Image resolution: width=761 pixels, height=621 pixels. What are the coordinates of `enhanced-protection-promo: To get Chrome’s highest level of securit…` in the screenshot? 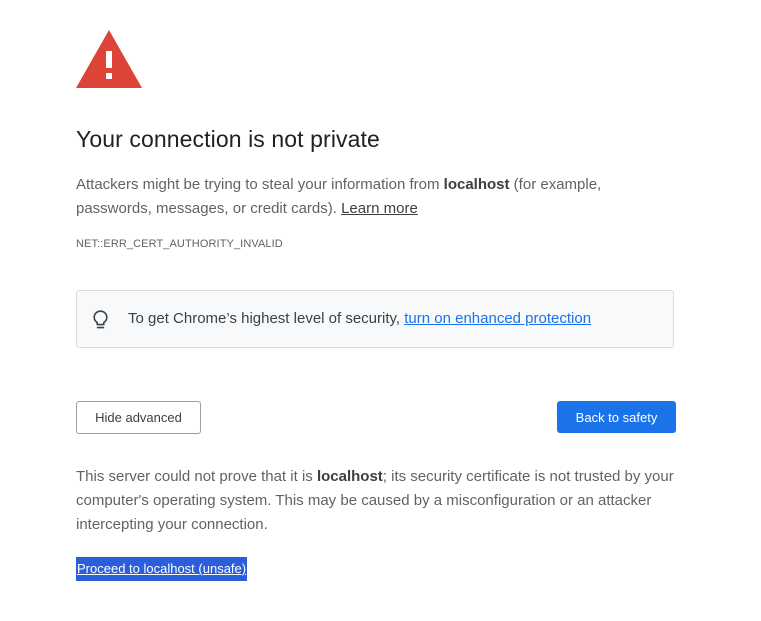 It's located at (375, 319).